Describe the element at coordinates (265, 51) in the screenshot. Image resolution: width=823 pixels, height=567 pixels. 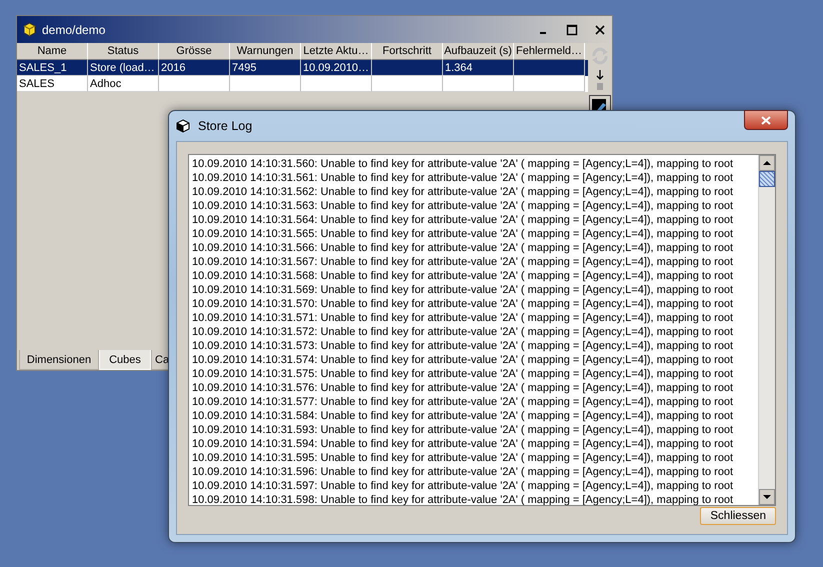
I see `column-header: Warnungen` at that location.